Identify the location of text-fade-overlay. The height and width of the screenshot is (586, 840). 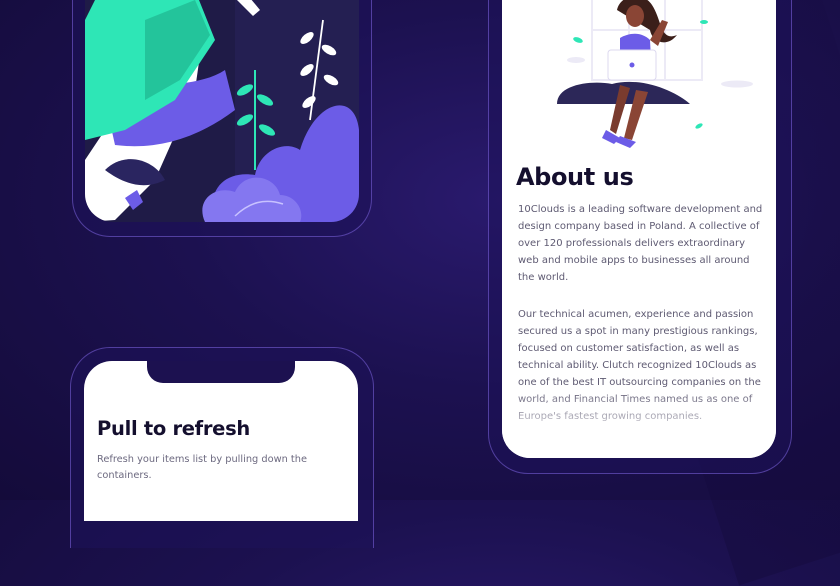
(639, 423).